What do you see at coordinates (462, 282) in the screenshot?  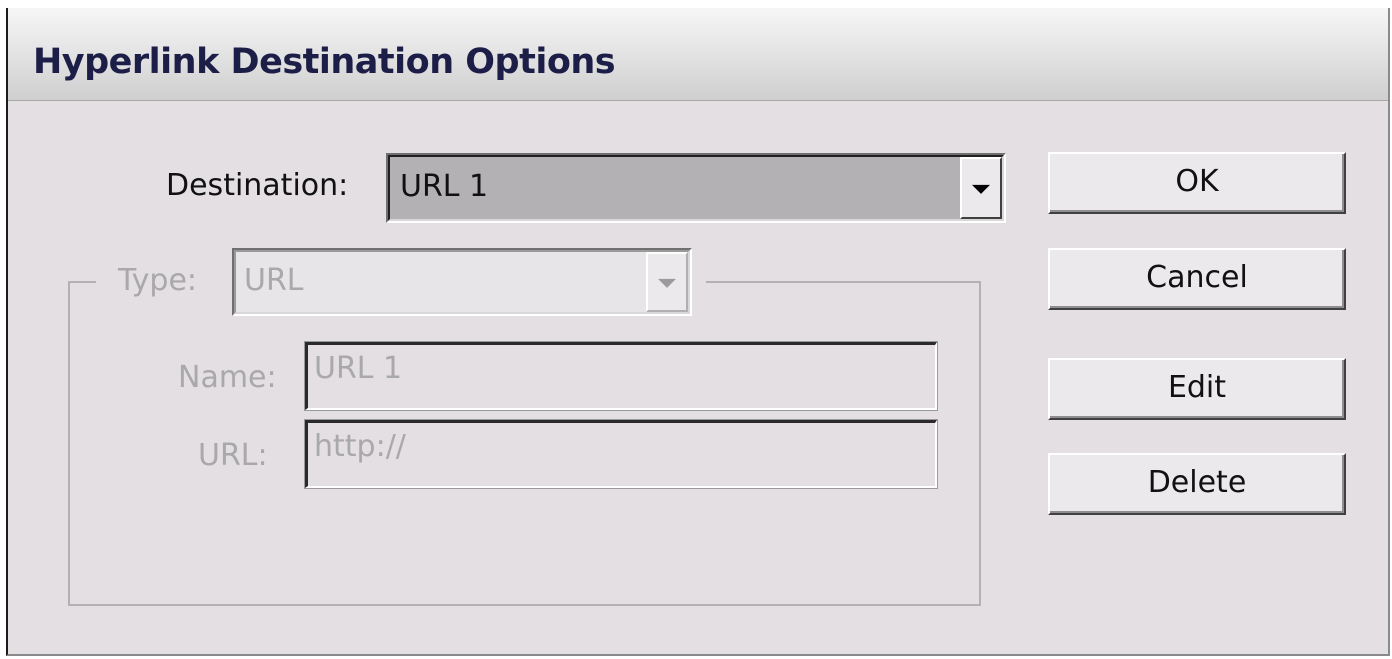 I see `type-dropdown: URL` at bounding box center [462, 282].